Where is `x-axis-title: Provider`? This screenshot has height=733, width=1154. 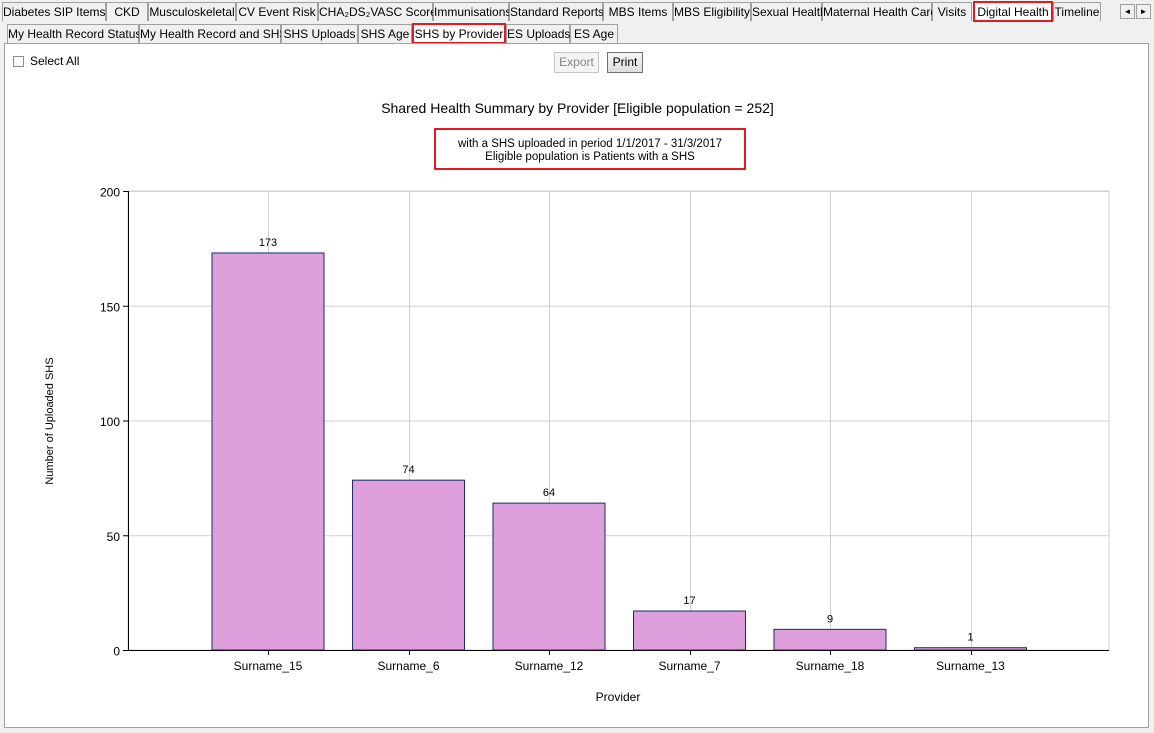 x-axis-title: Provider is located at coordinates (618, 697).